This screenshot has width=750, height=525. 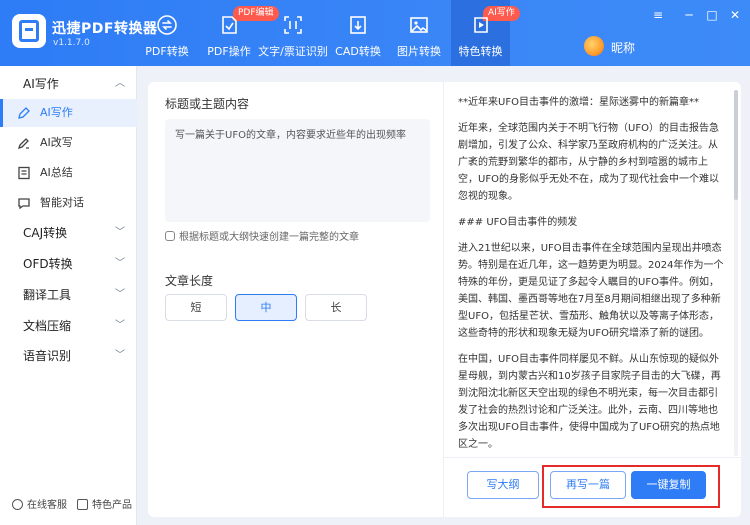 What do you see at coordinates (594, 46) in the screenshot?
I see `avatar` at bounding box center [594, 46].